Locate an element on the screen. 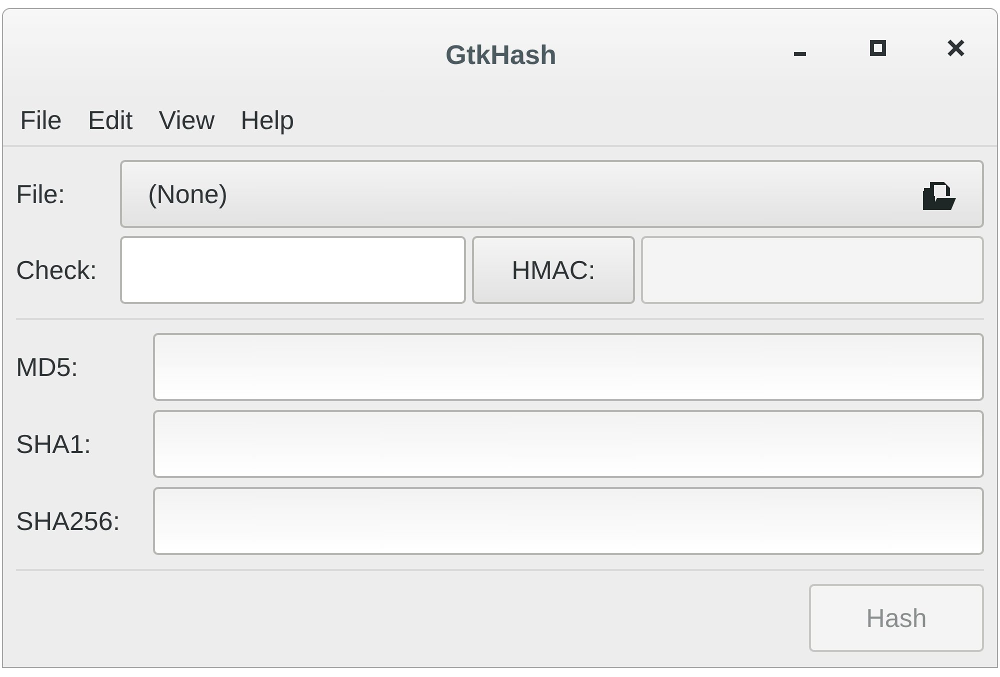 The width and height of the screenshot is (1000, 677). menu-item: Edit is located at coordinates (110, 120).